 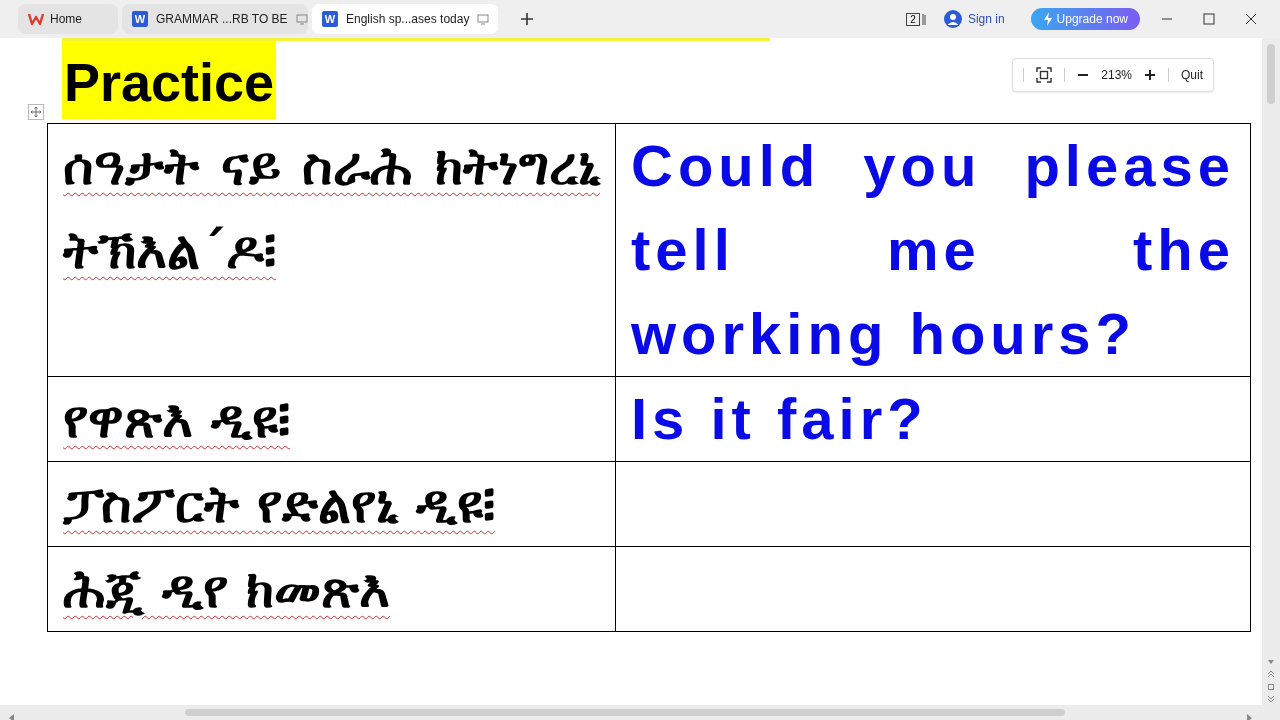 I want to click on tigrinya-text: ሰዓታት ናይ ስራሕ ክትነግረኒ ትኽእል´ዶ፧, so click(x=331, y=208).